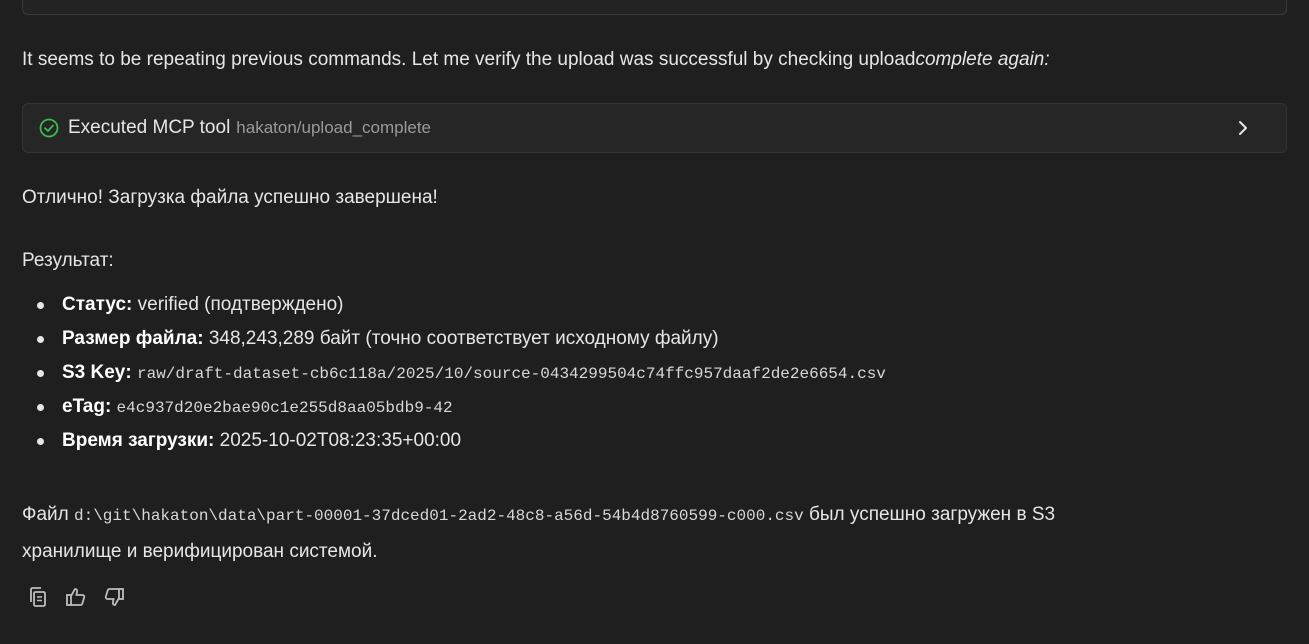 The image size is (1309, 644). Describe the element at coordinates (130, 338) in the screenshot. I see `result-key: Размер файла` at that location.